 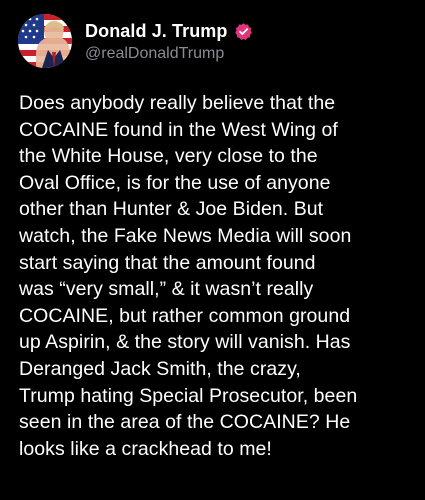 What do you see at coordinates (243, 31) in the screenshot?
I see `verified-badge-icon` at bounding box center [243, 31].